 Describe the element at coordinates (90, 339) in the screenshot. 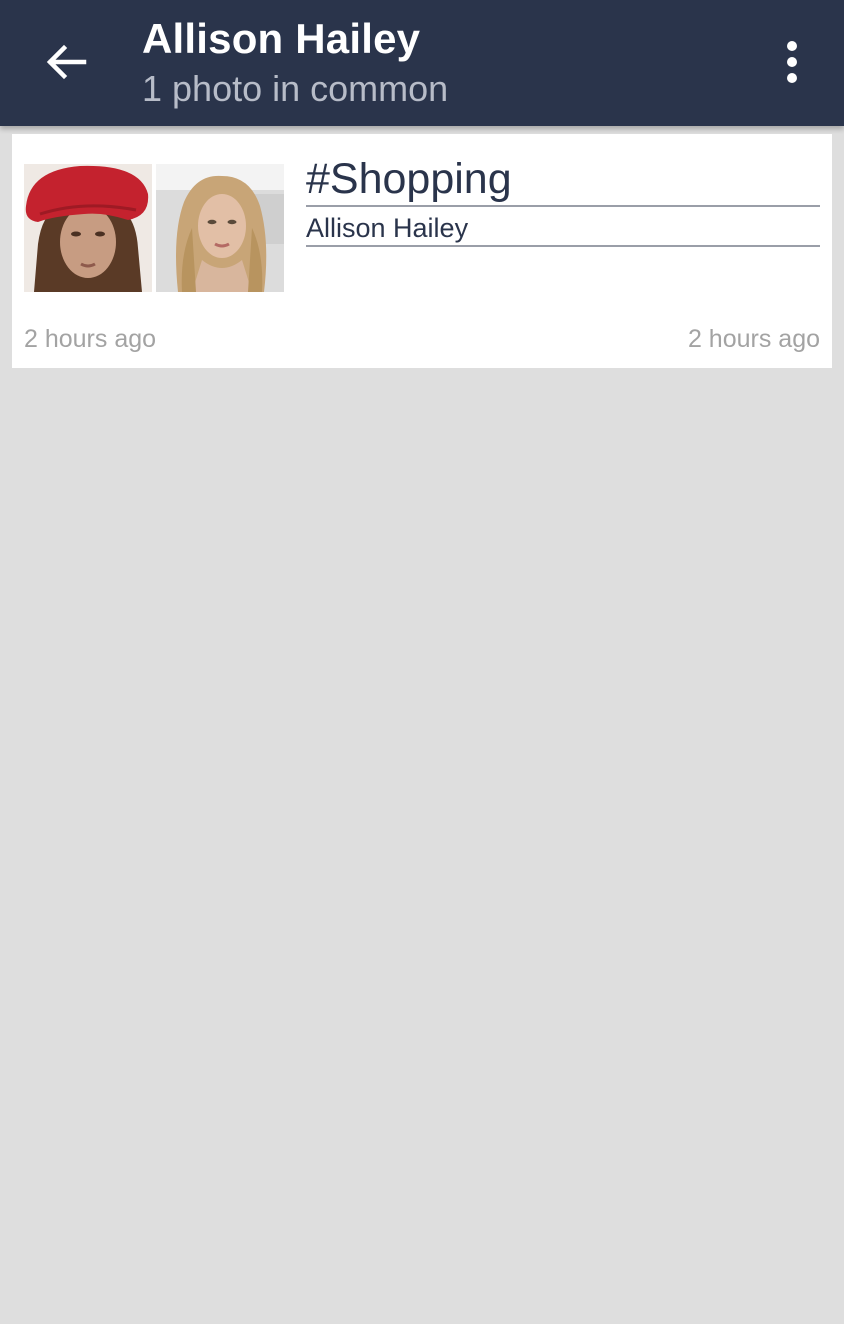

I see `timestamp-left: 2 hours ago` at that location.